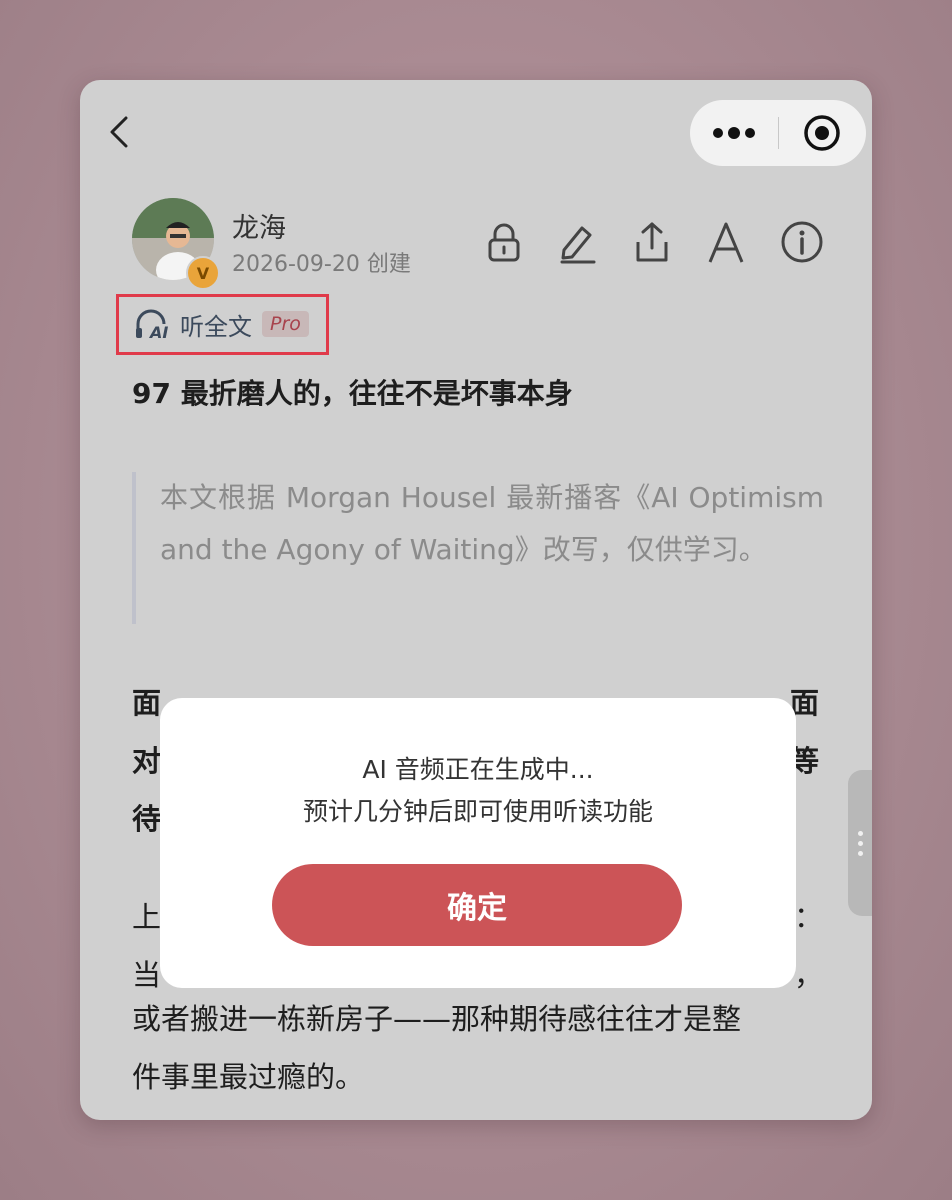 This screenshot has height=1200, width=952. I want to click on ai-headphones-icon: AI, so click(152, 324).